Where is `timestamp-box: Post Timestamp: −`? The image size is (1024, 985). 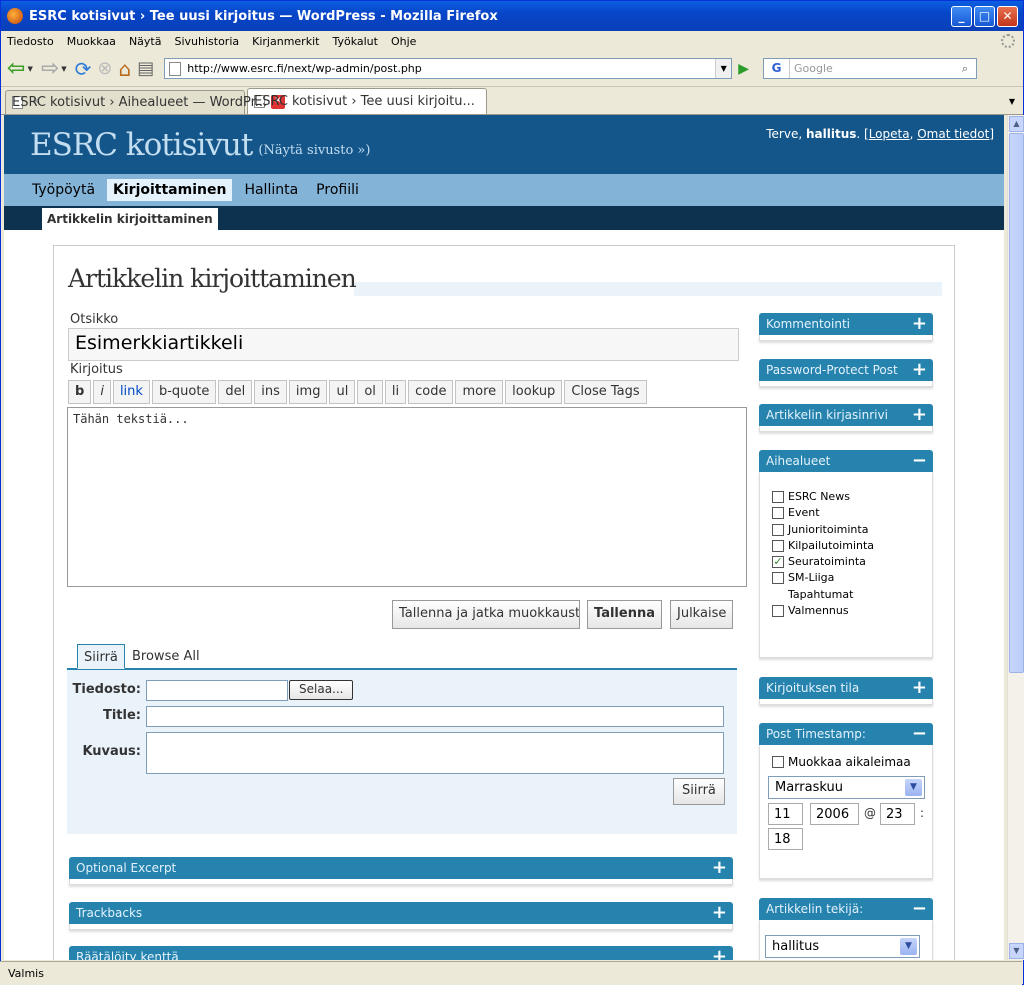 timestamp-box: Post Timestamp: − is located at coordinates (846, 734).